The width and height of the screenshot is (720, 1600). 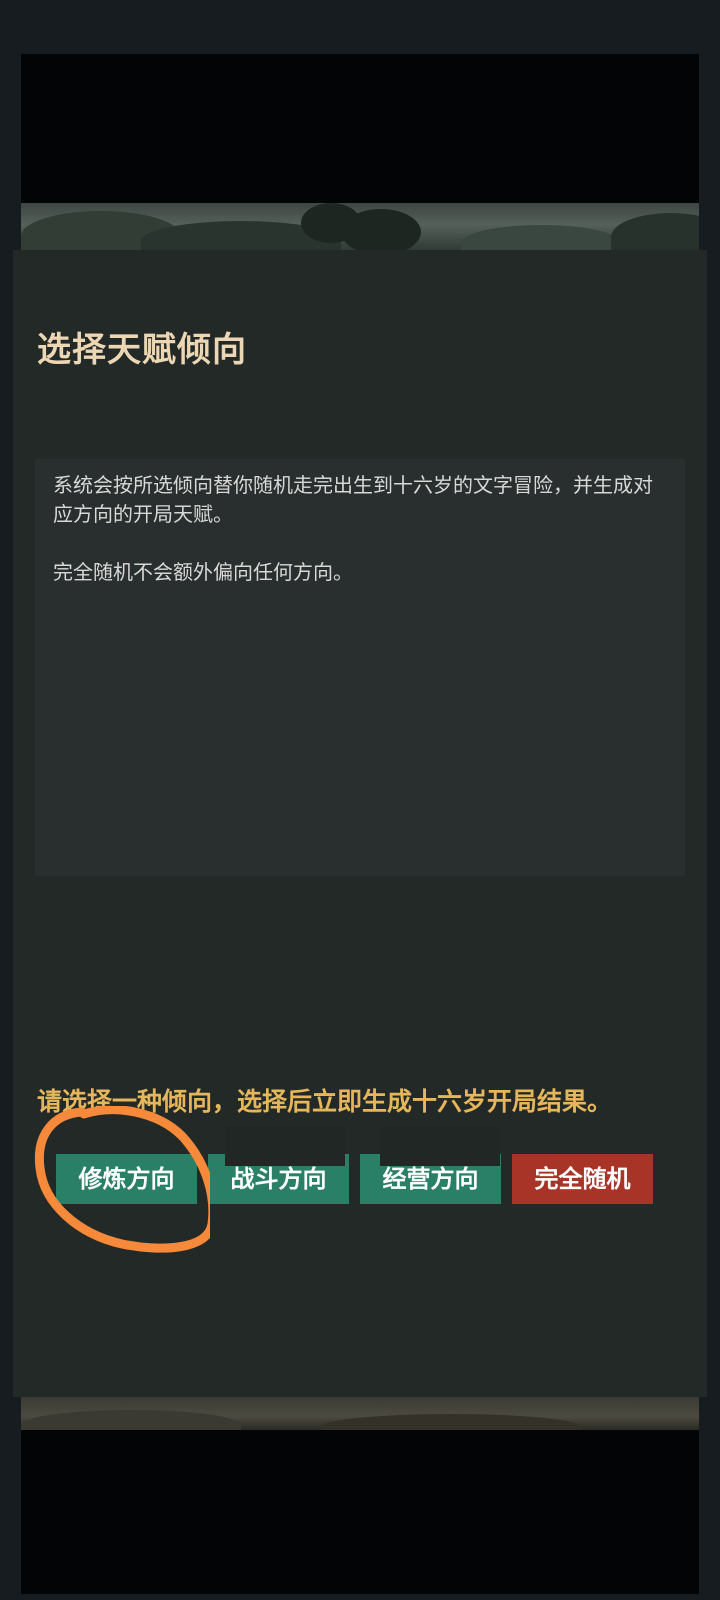 What do you see at coordinates (353, 499) in the screenshot?
I see `description-line: 系统会按所选倾向替你随机走完出生到十六岁的文字冒险，并生成对应方向的开局天赋。` at bounding box center [353, 499].